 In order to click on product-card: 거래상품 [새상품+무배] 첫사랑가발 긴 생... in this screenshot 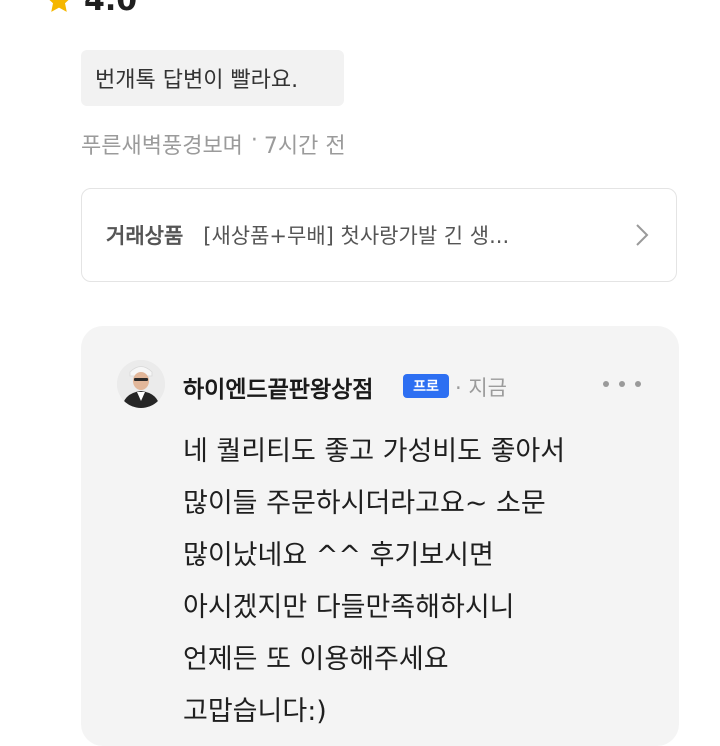, I will do `click(379, 235)`.